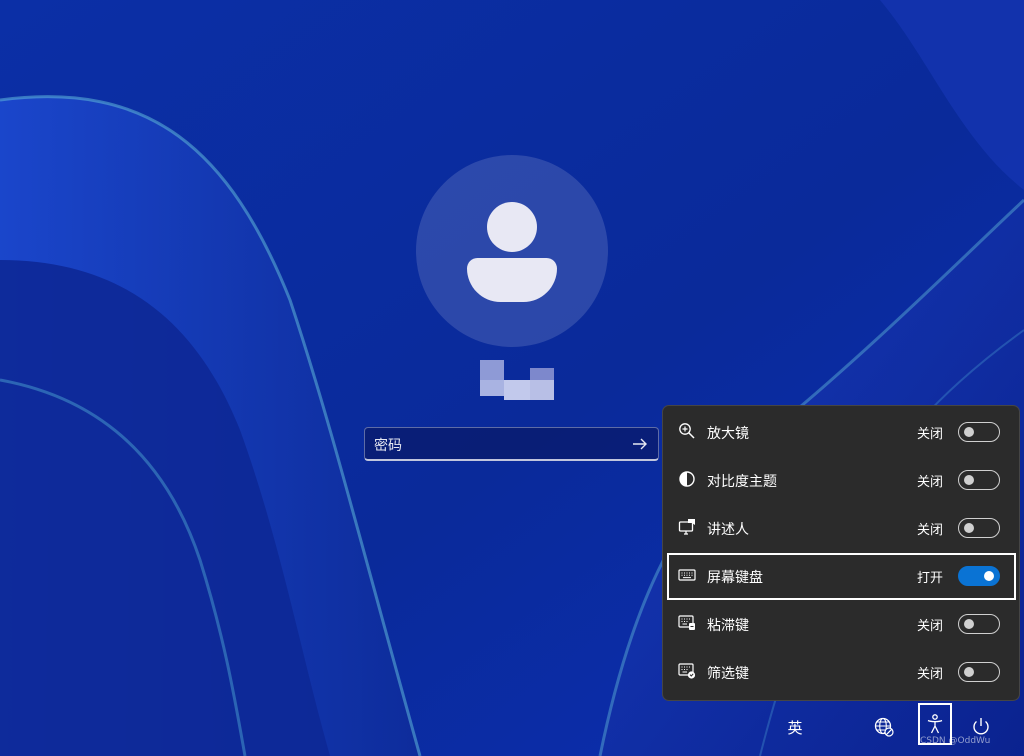 The image size is (1024, 756). I want to click on selection-highlight-frame, so click(841, 576).